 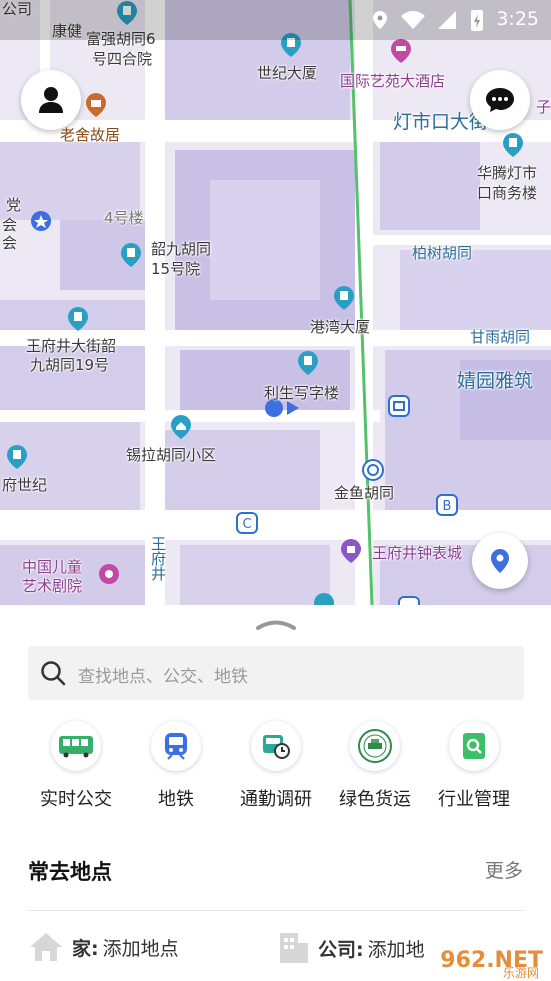 What do you see at coordinates (341, 949) in the screenshot?
I see `company-label: 公司:` at bounding box center [341, 949].